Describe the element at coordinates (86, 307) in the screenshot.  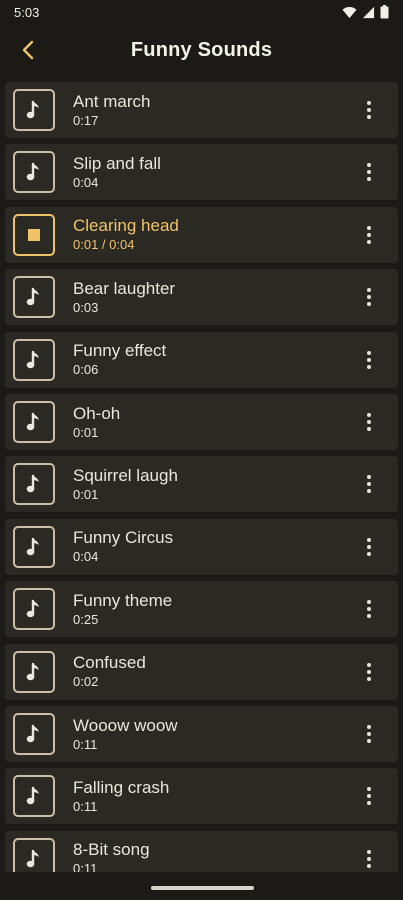
I see `sound-duration: 0:03` at that location.